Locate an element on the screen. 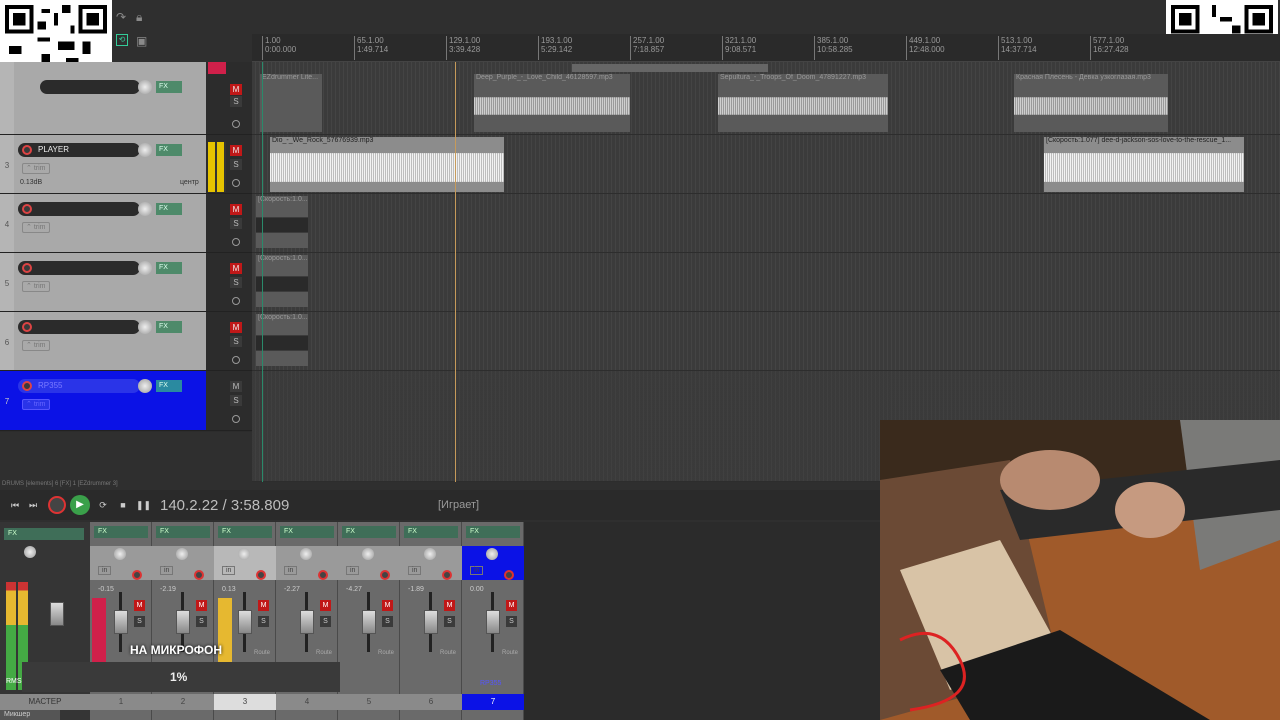 This screenshot has width=1280, height=720. media-item: Sepultura_-_Troops_Of_Doom_47891227.mp3 is located at coordinates (803, 103).